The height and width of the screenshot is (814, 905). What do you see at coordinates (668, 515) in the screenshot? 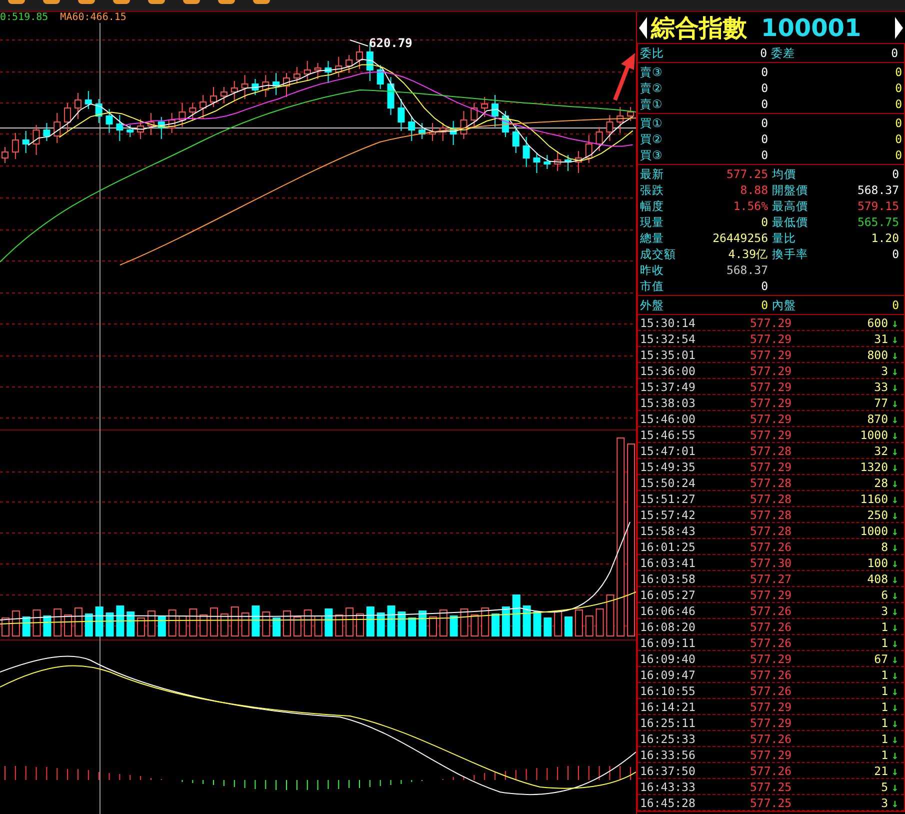
I see `trade-time: 15:57:42` at bounding box center [668, 515].